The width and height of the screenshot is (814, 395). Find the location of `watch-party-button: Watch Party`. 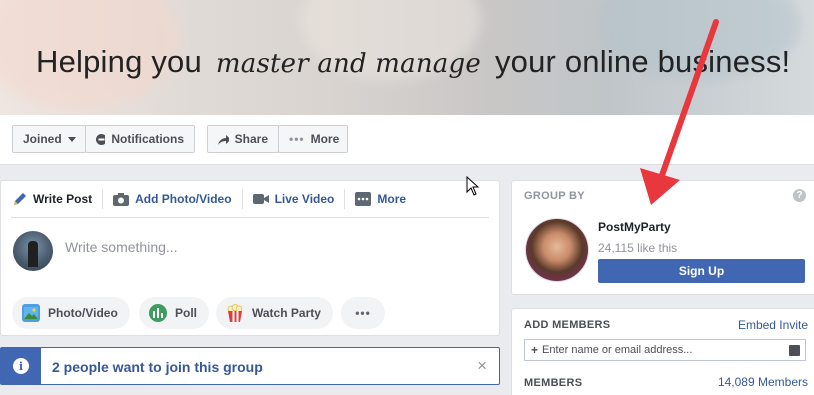

watch-party-button: Watch Party is located at coordinates (274, 313).